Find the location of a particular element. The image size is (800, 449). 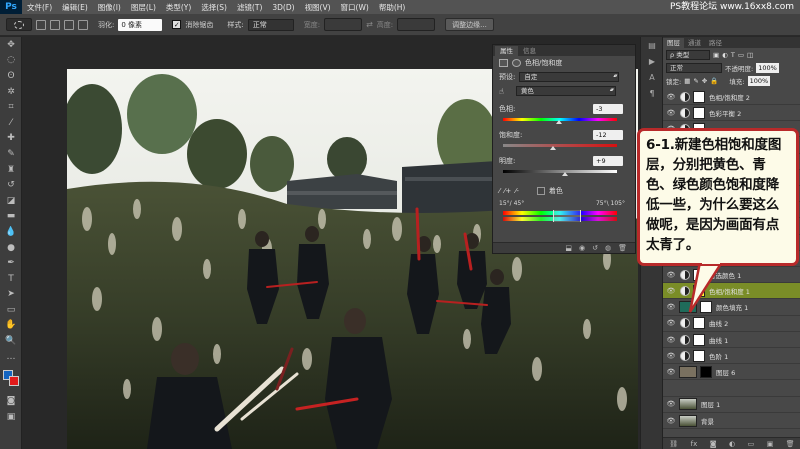

layer-row is located at coordinates (731, 389).